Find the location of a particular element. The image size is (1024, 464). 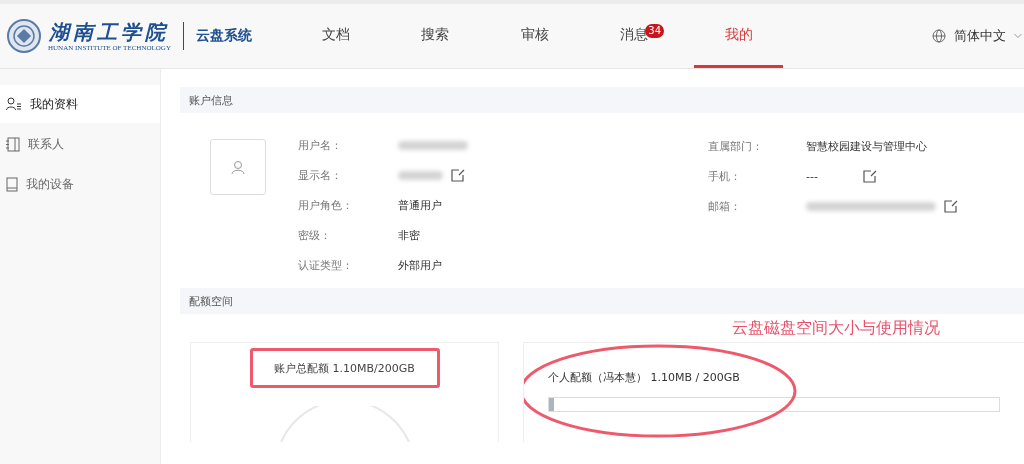

total-quota-text: 账户总配额 1.10MB/200GB is located at coordinates (344, 368).